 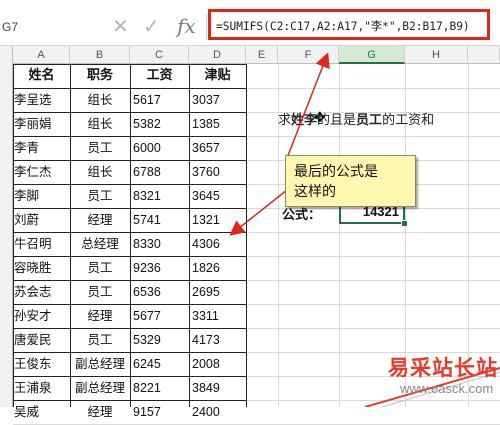 What do you see at coordinates (443, 367) in the screenshot?
I see `watermark-logo: 易采站长站` at bounding box center [443, 367].